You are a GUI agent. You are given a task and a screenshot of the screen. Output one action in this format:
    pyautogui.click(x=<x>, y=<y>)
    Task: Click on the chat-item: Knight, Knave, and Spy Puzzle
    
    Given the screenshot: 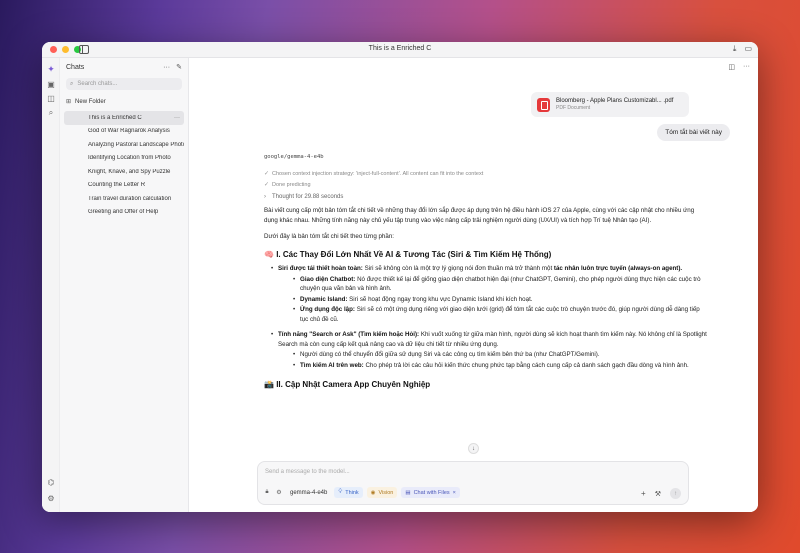 What is the action you would take?
    pyautogui.click(x=124, y=172)
    